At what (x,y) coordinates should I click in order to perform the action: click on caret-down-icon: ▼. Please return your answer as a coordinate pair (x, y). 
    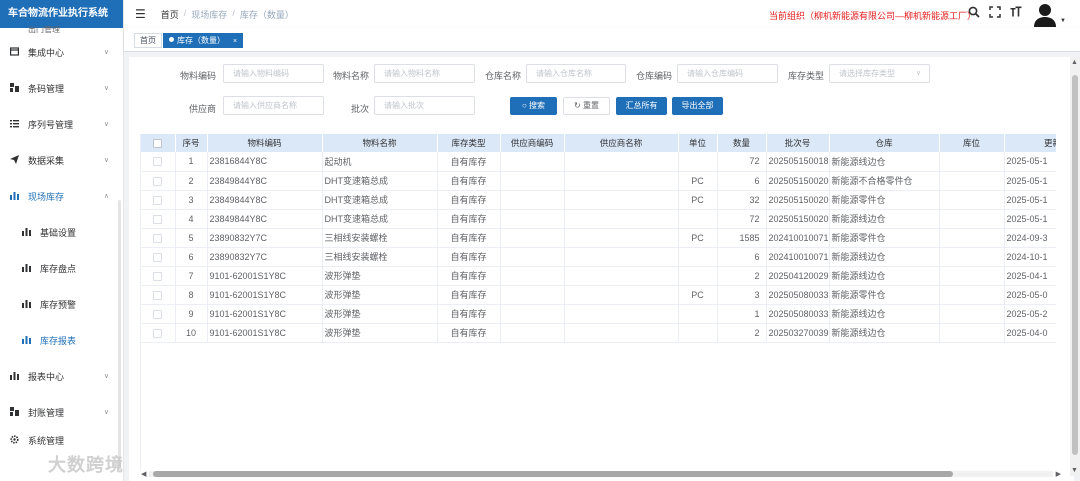
    Looking at the image, I should click on (1063, 21).